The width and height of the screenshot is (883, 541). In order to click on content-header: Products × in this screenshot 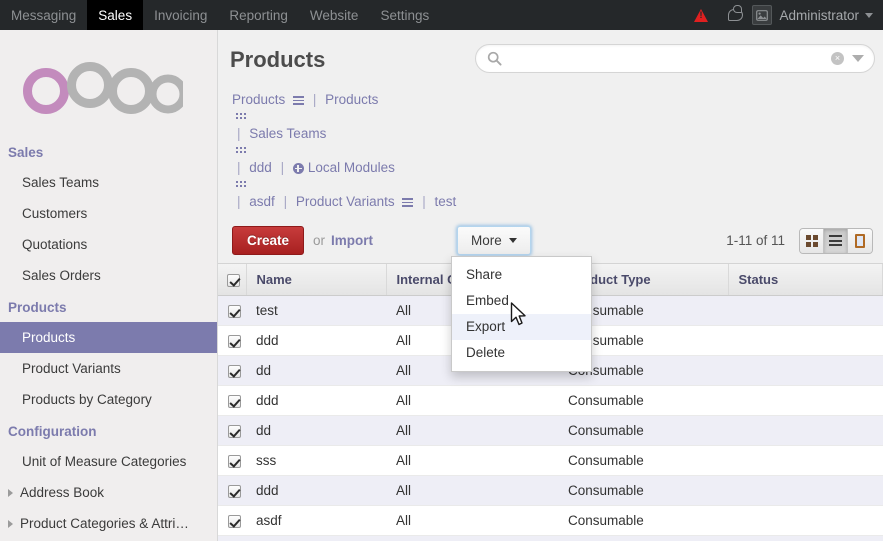, I will do `click(550, 51)`.